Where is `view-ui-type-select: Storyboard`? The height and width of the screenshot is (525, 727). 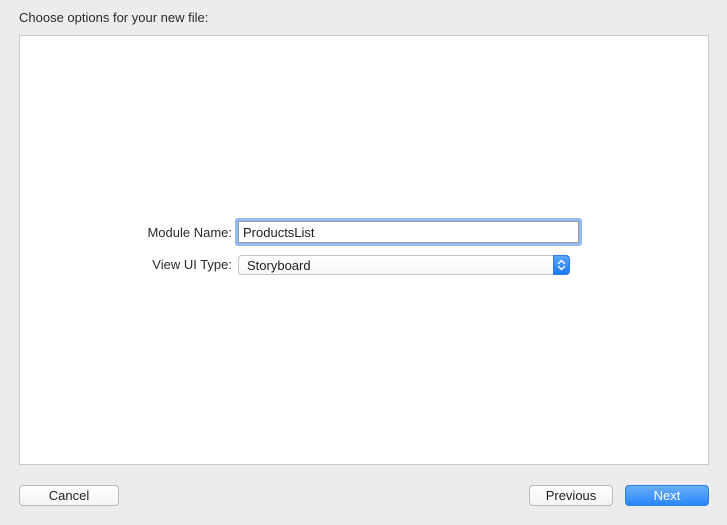 view-ui-type-select: Storyboard is located at coordinates (404, 265).